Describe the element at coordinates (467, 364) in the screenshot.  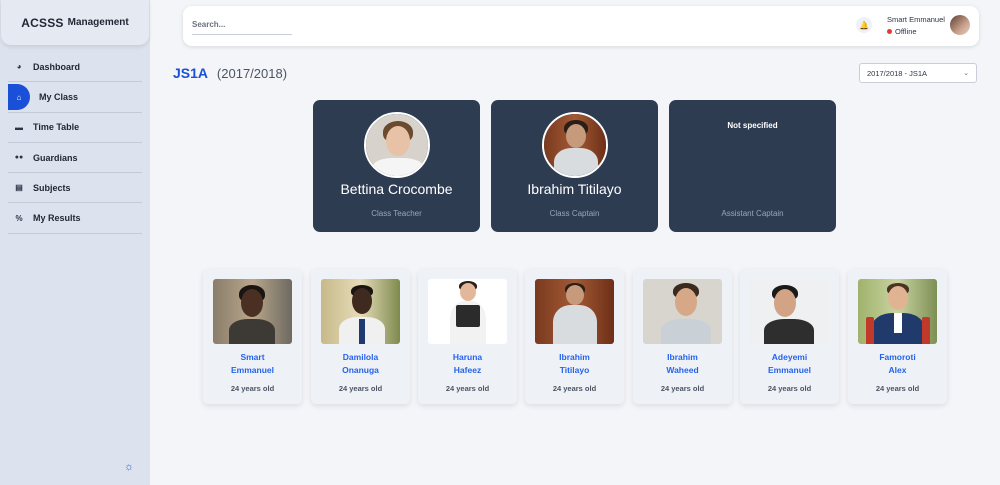
I see `student-name: Haruna Hafeez` at that location.